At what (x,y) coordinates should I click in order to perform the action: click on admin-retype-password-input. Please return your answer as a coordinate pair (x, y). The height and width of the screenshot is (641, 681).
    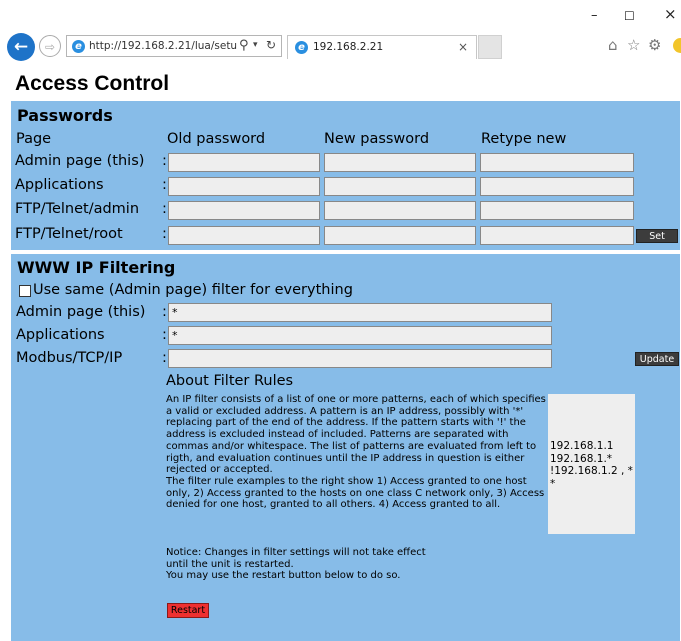
    Looking at the image, I should click on (557, 162).